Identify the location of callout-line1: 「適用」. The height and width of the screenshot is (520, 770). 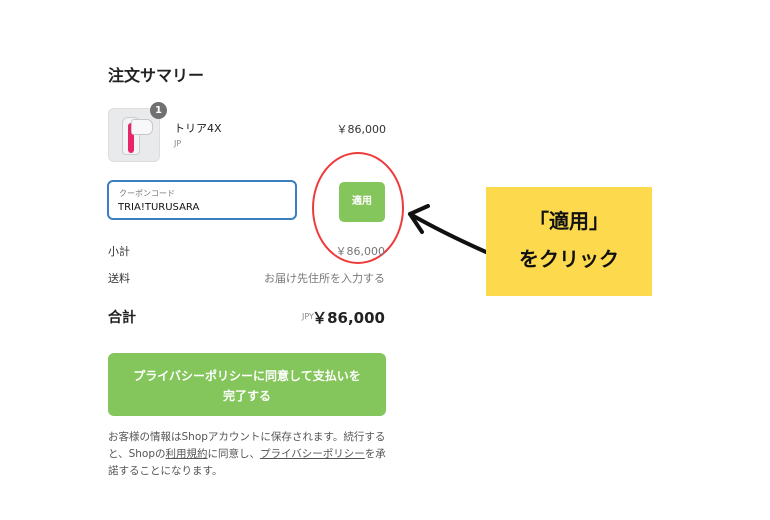
(569, 221).